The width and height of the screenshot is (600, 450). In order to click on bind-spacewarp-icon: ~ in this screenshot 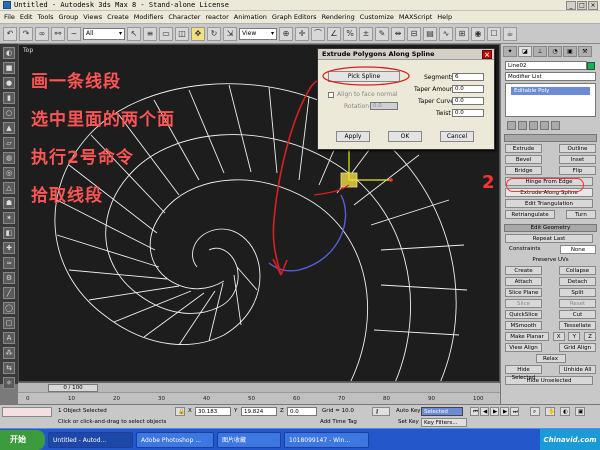, I will do `click(74, 33)`.